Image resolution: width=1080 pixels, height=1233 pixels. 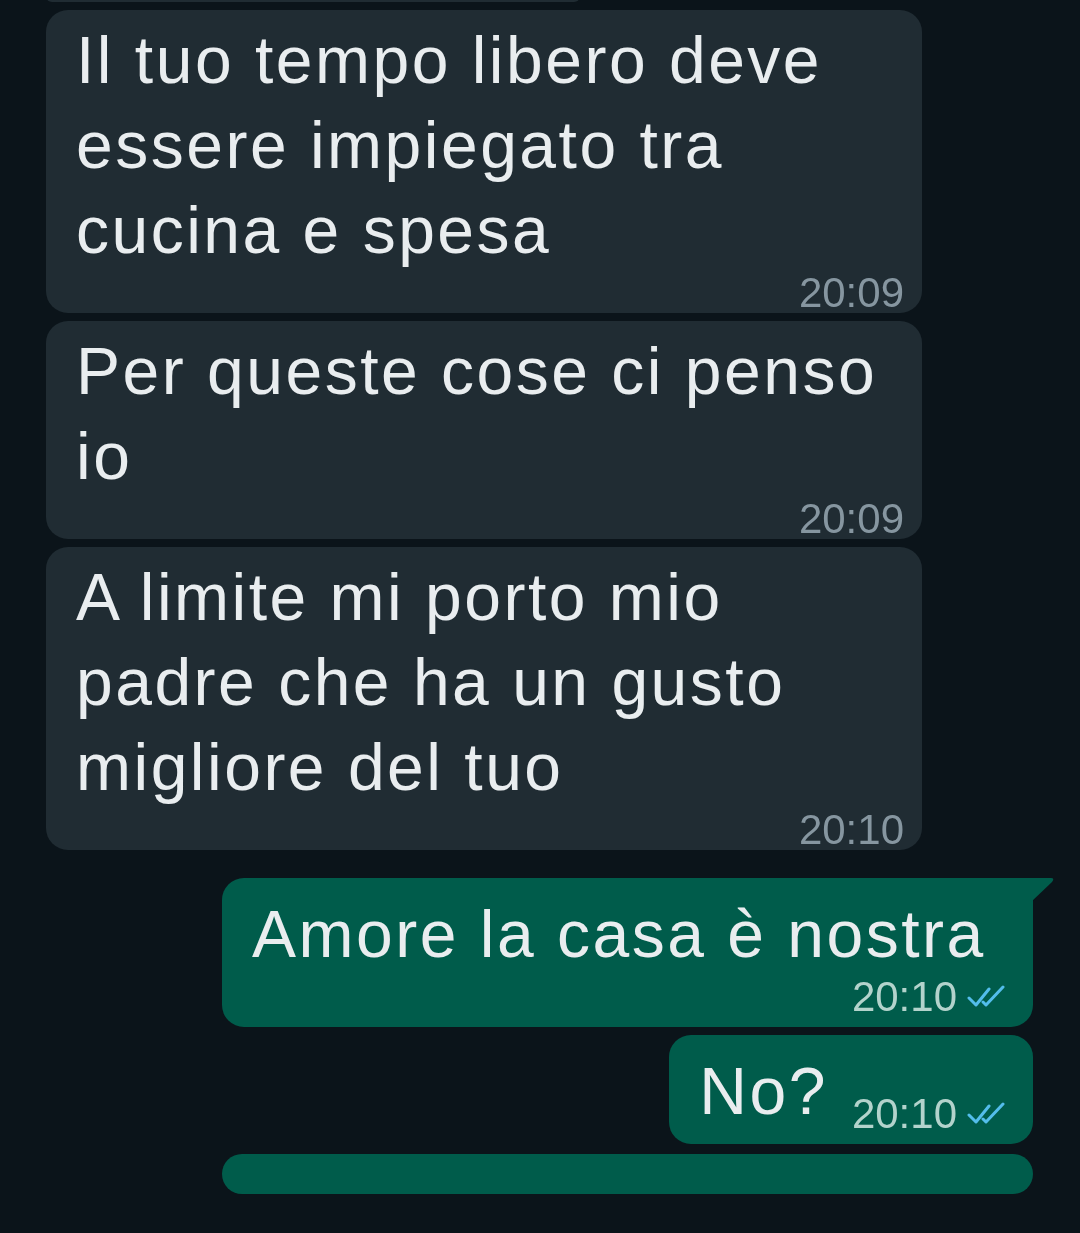 I want to click on message-text: Amore la casa è nostra, so click(x=619, y=934).